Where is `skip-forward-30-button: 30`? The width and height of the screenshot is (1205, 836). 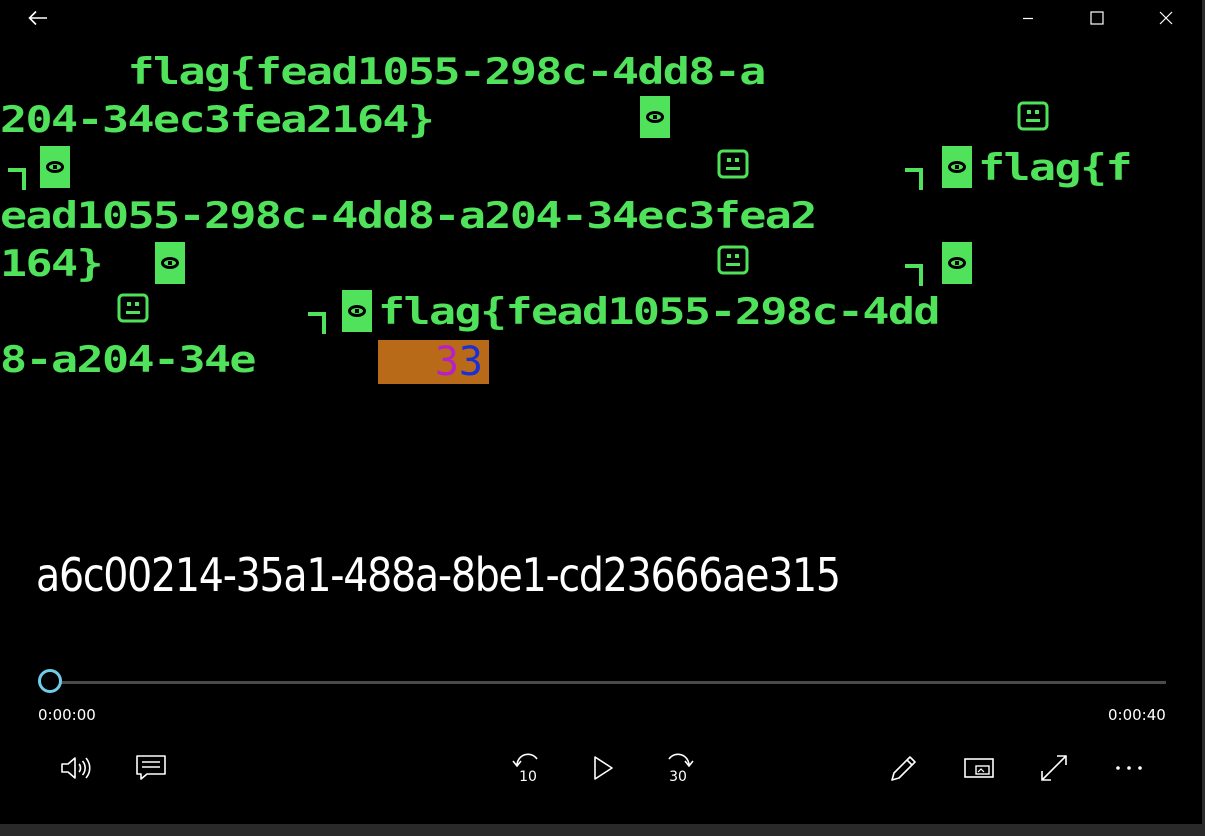 skip-forward-30-button: 30 is located at coordinates (678, 768).